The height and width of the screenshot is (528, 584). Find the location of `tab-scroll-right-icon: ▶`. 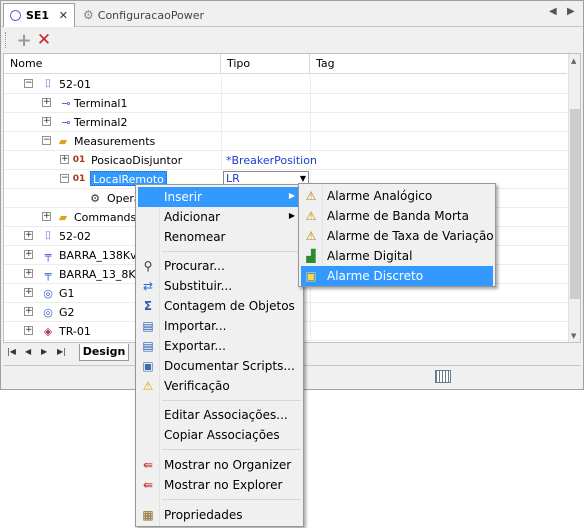

tab-scroll-right-icon: ▶ is located at coordinates (571, 11).